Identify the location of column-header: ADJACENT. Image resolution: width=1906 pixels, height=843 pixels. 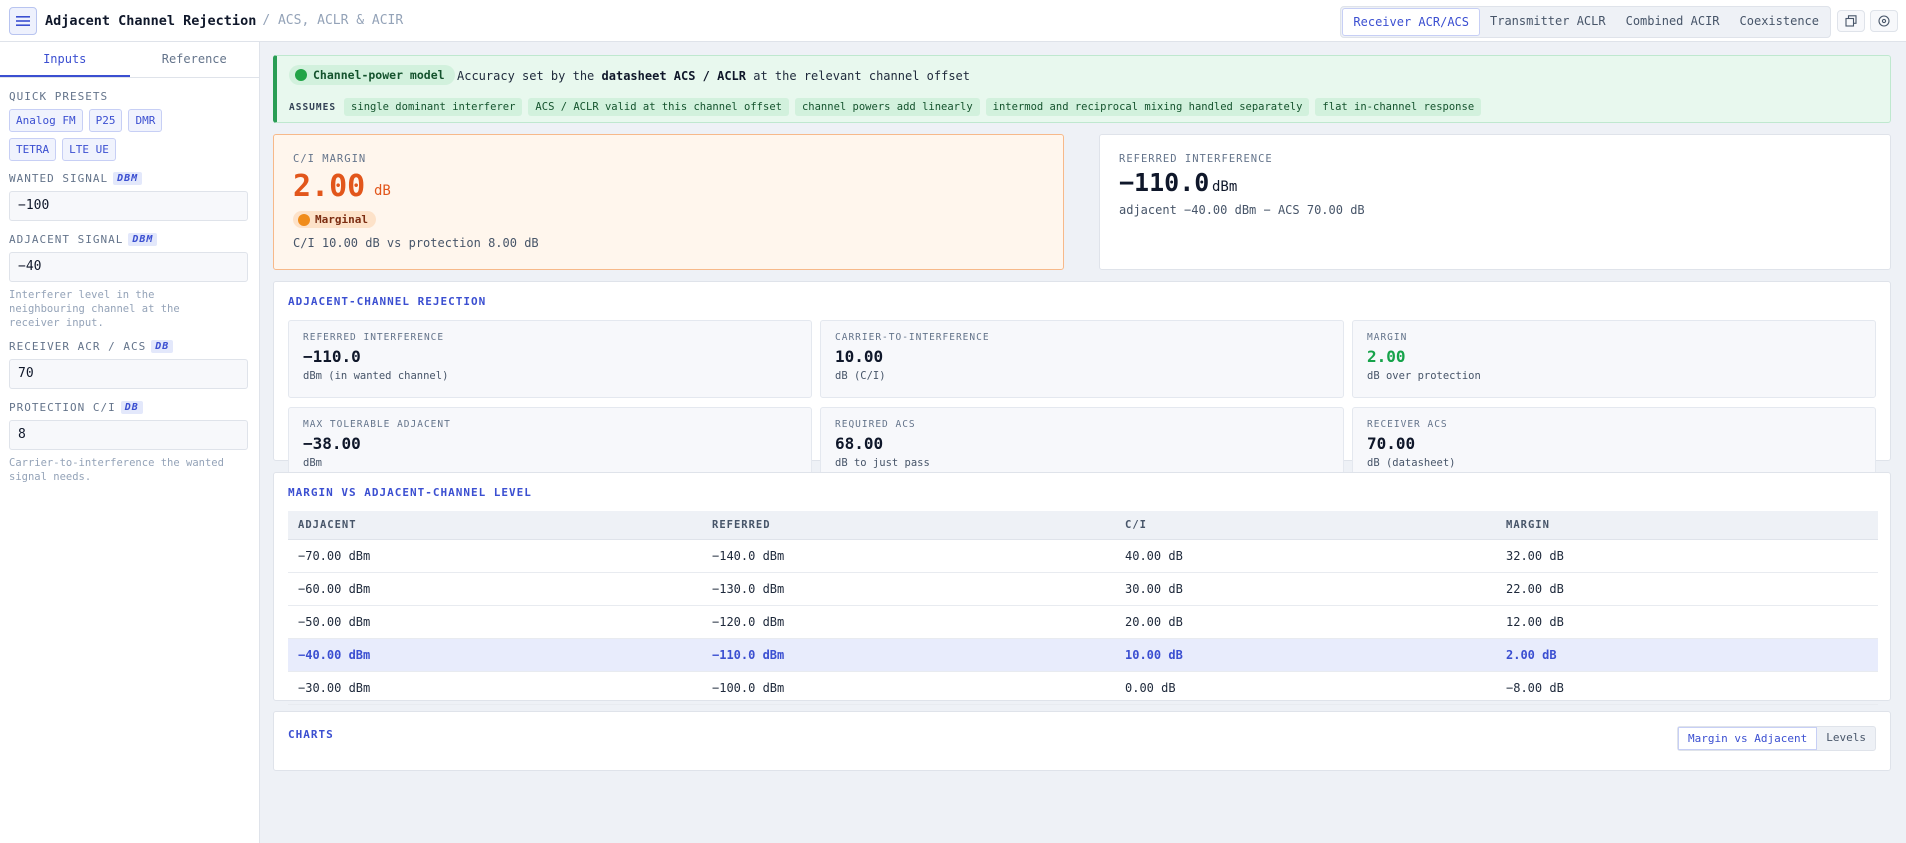
(495, 525).